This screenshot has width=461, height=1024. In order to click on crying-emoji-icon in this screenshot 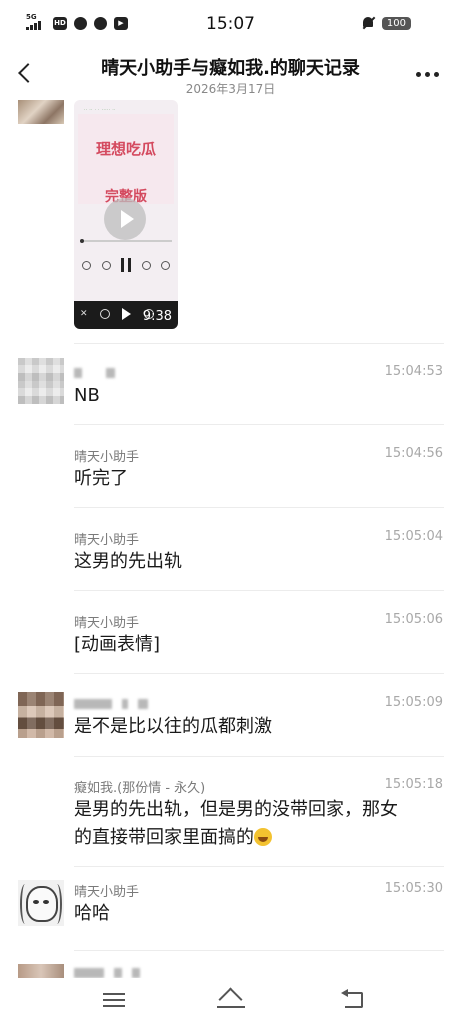, I will do `click(263, 837)`.